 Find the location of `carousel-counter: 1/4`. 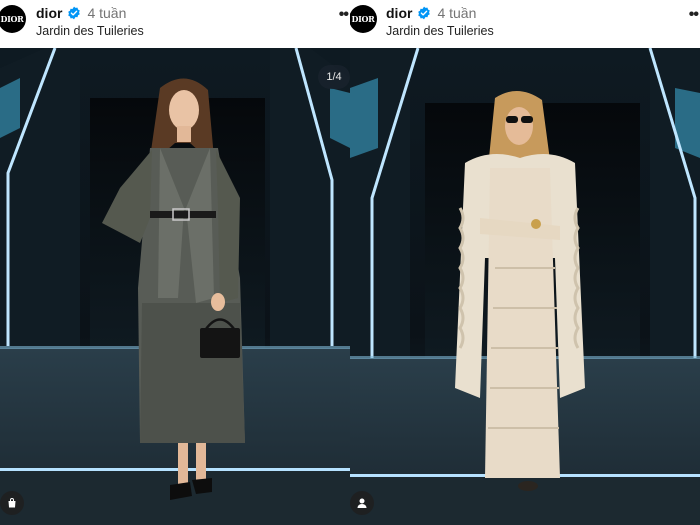

carousel-counter: 1/4 is located at coordinates (334, 77).